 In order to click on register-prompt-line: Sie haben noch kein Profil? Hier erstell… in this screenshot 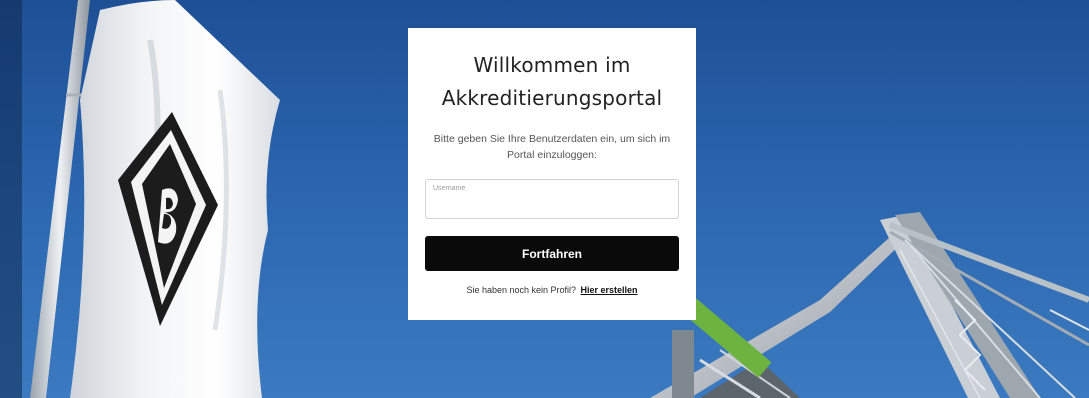, I will do `click(552, 290)`.